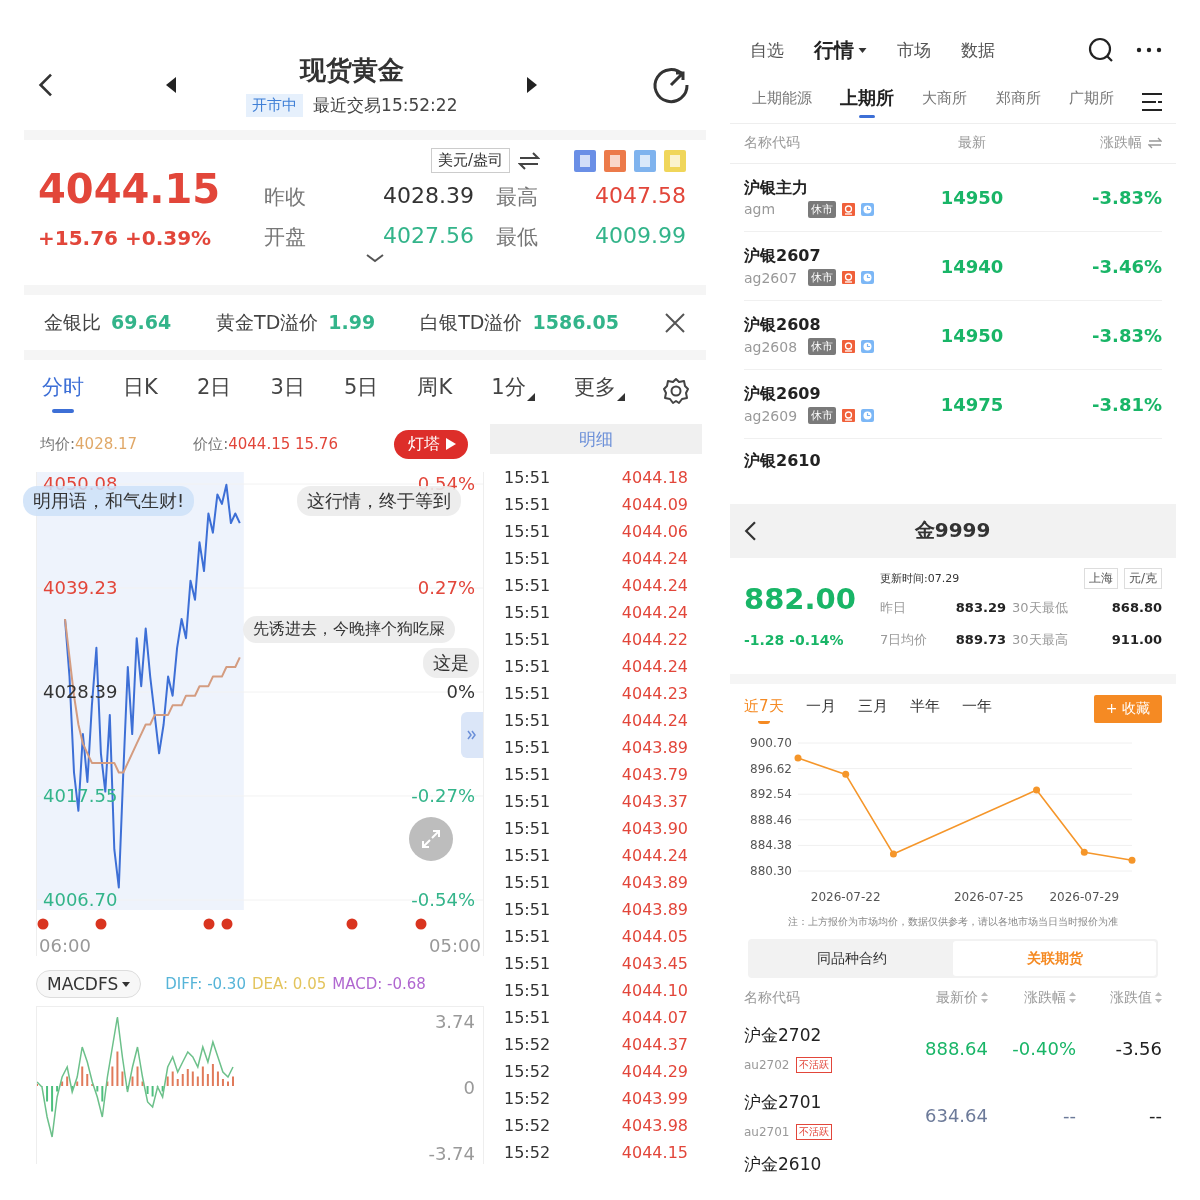 The image size is (1200, 1200). What do you see at coordinates (140, 391) in the screenshot?
I see `chart-tab: 日K` at bounding box center [140, 391].